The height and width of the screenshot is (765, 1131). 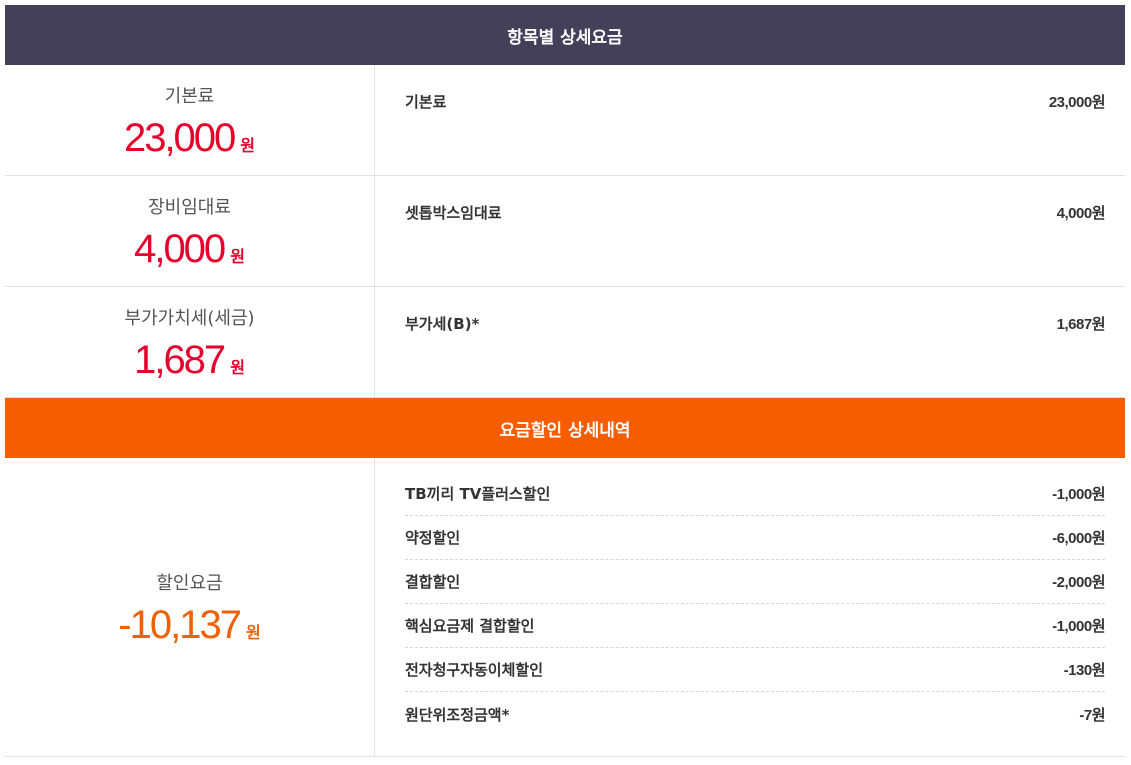 I want to click on charge-summary: 장비임대료 4,000 원, so click(x=190, y=231).